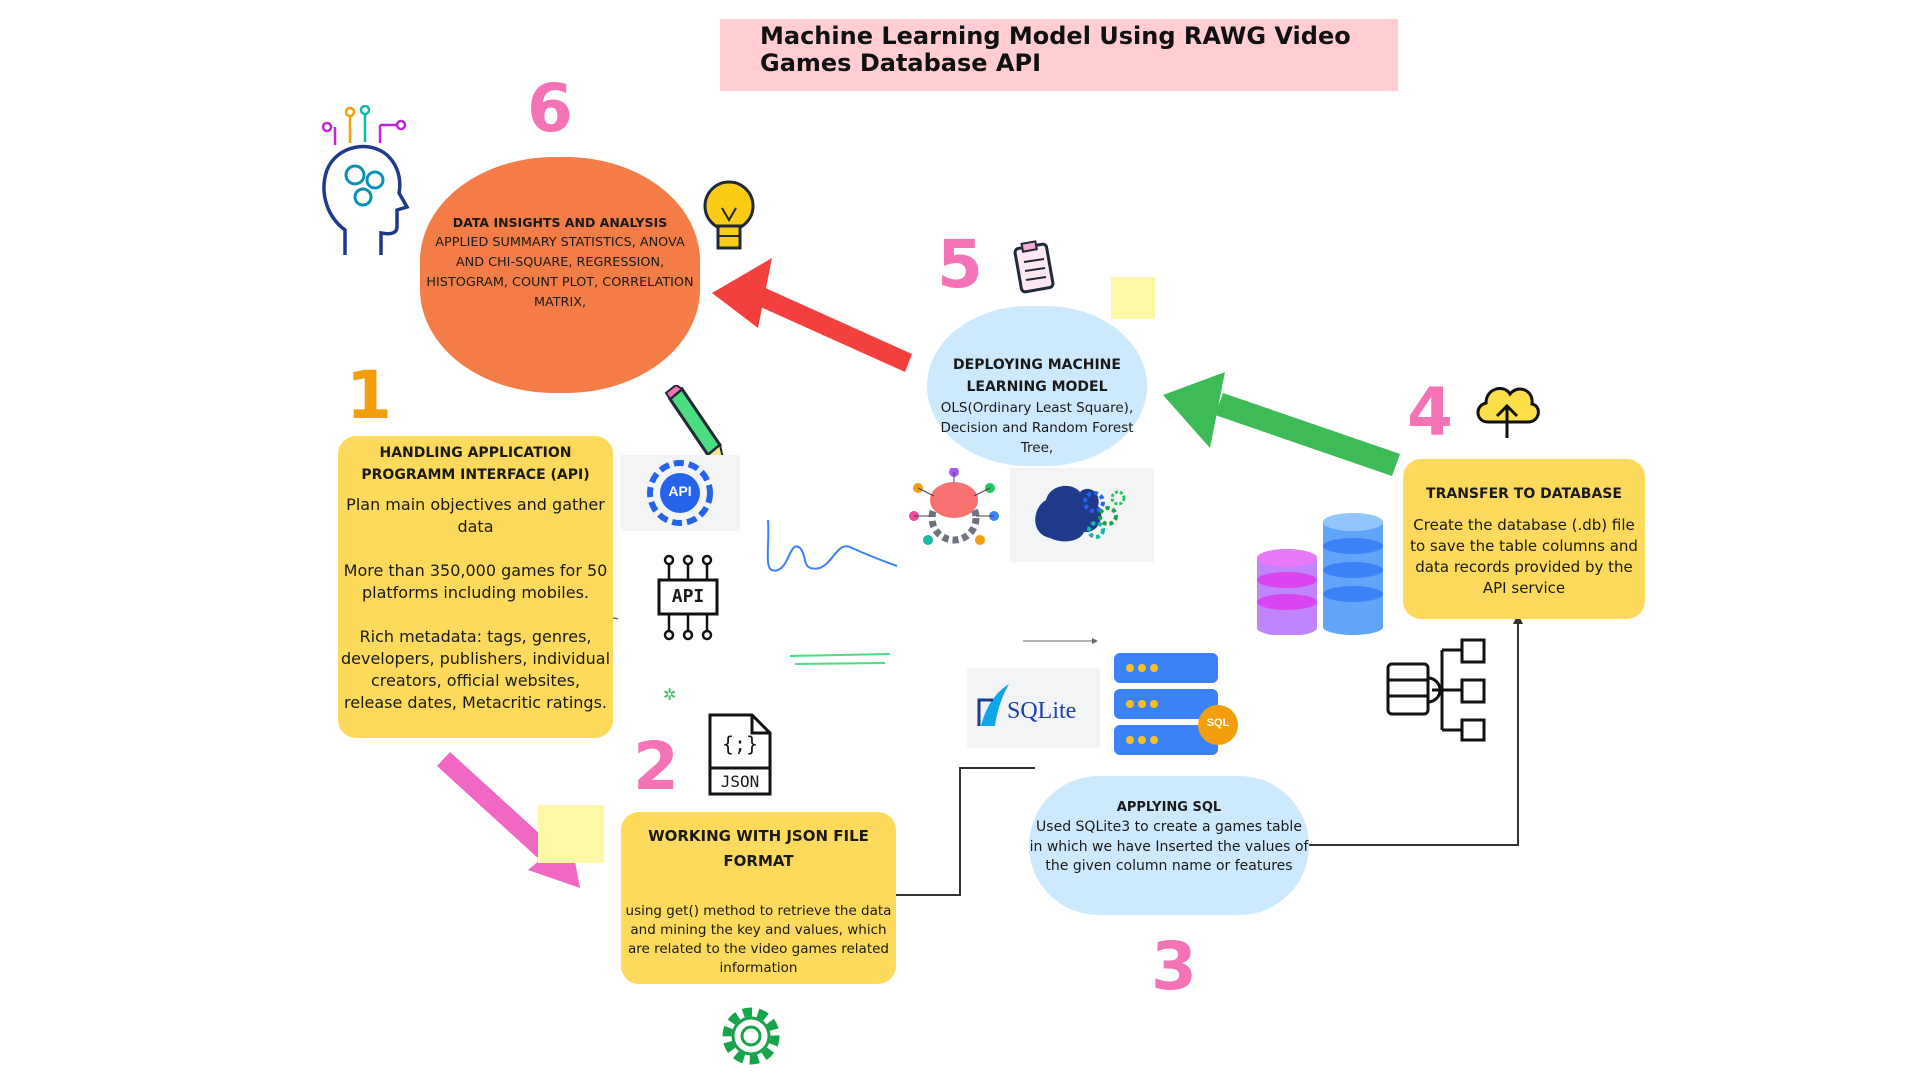 This screenshot has width=1920, height=1080. What do you see at coordinates (1320, 572) in the screenshot?
I see `database-stack-icon` at bounding box center [1320, 572].